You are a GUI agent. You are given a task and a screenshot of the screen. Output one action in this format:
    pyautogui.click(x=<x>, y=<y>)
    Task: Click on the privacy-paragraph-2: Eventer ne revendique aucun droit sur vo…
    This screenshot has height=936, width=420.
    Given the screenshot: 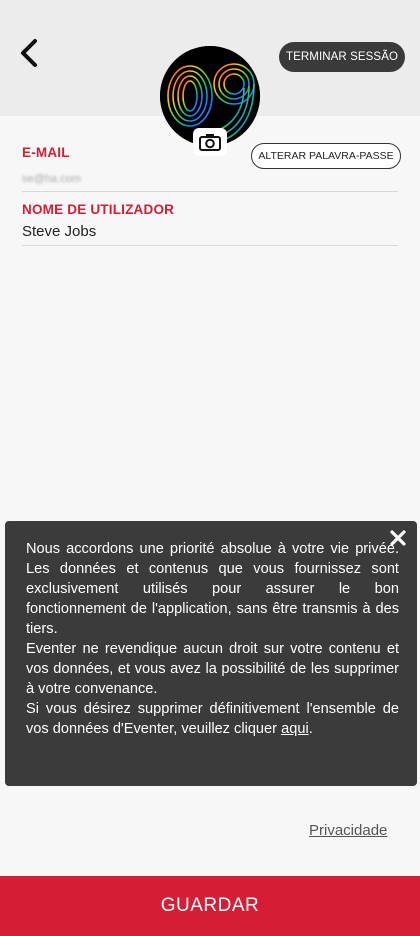 What is the action you would take?
    pyautogui.click(x=212, y=669)
    